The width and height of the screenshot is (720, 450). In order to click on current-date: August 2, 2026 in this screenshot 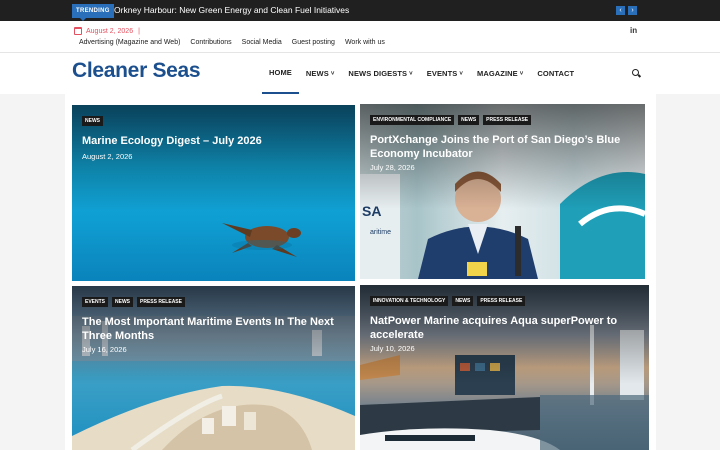, I will do `click(110, 31)`.